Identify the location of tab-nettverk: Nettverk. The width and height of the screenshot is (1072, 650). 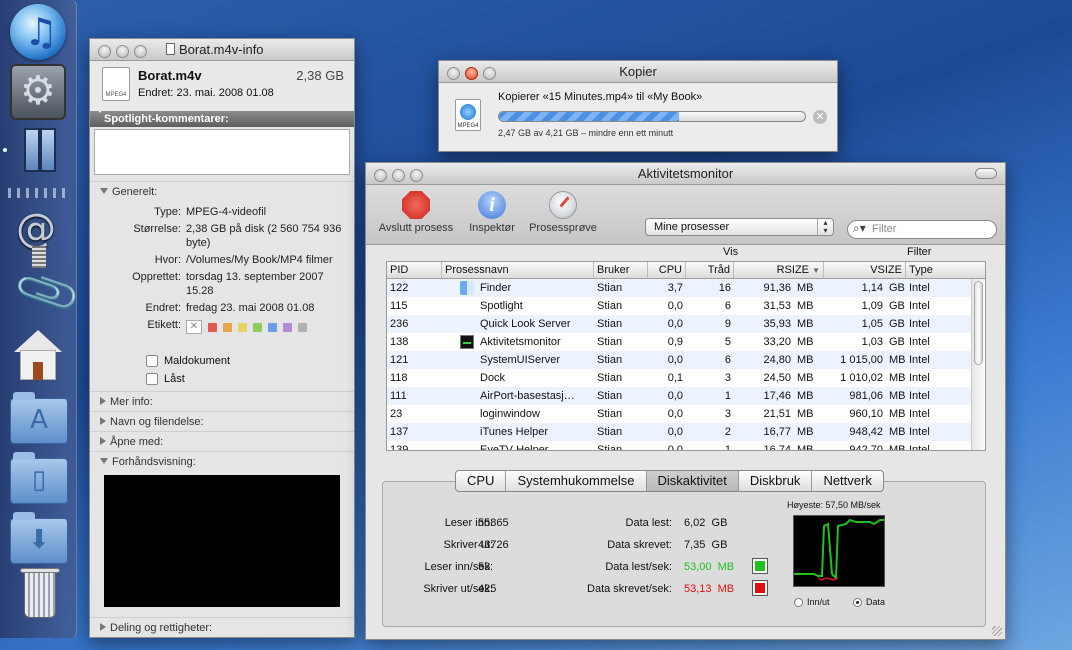
(847, 481).